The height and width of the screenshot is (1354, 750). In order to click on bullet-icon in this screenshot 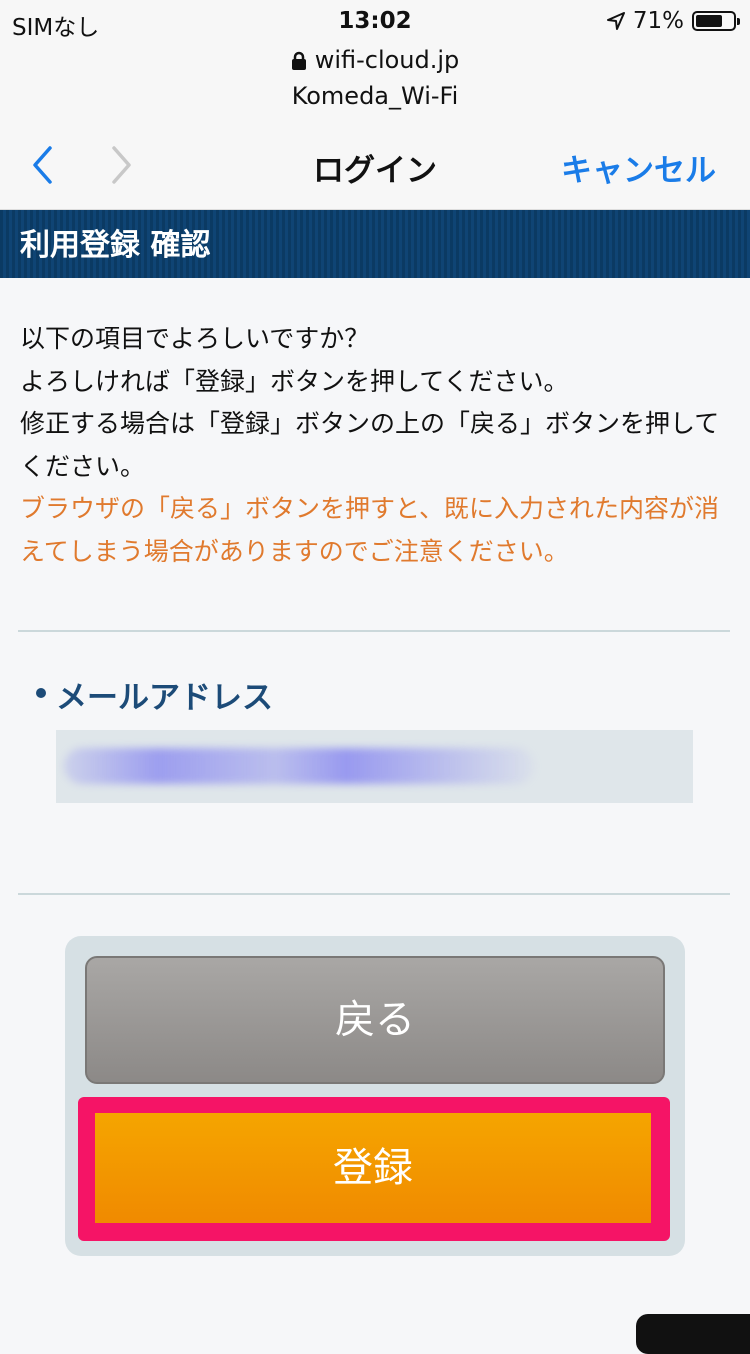, I will do `click(41, 693)`.